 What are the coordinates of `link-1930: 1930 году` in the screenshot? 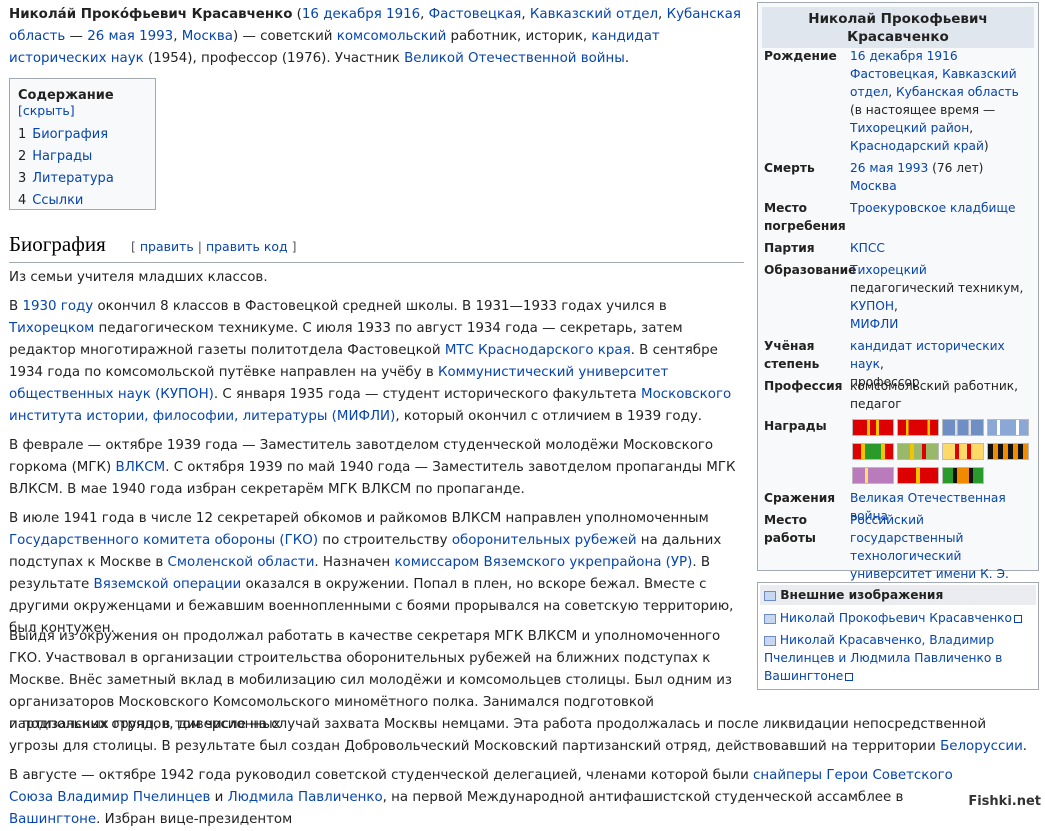 It's located at (57, 306).